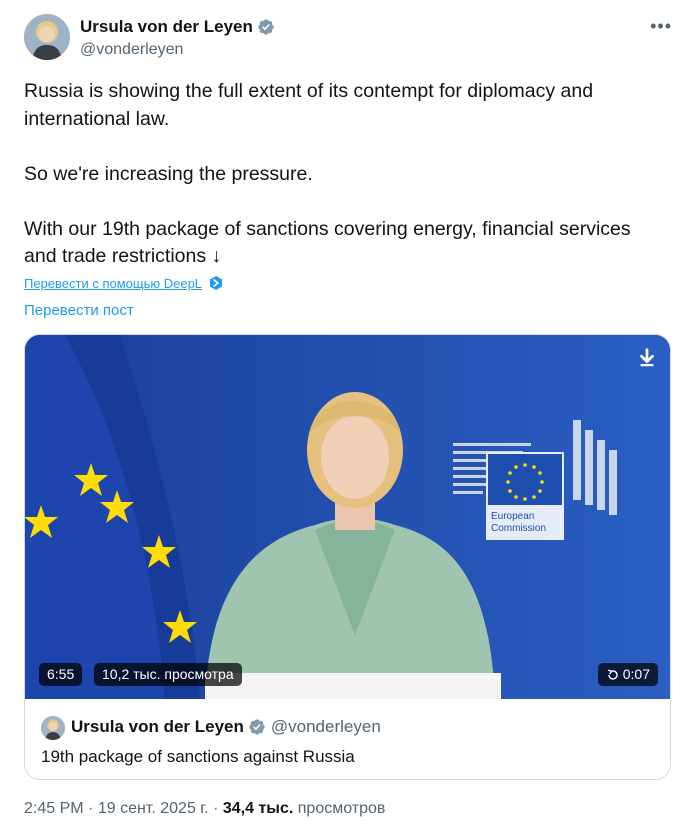 The image size is (690, 840). I want to click on video-remaining-time: 0:07, so click(636, 674).